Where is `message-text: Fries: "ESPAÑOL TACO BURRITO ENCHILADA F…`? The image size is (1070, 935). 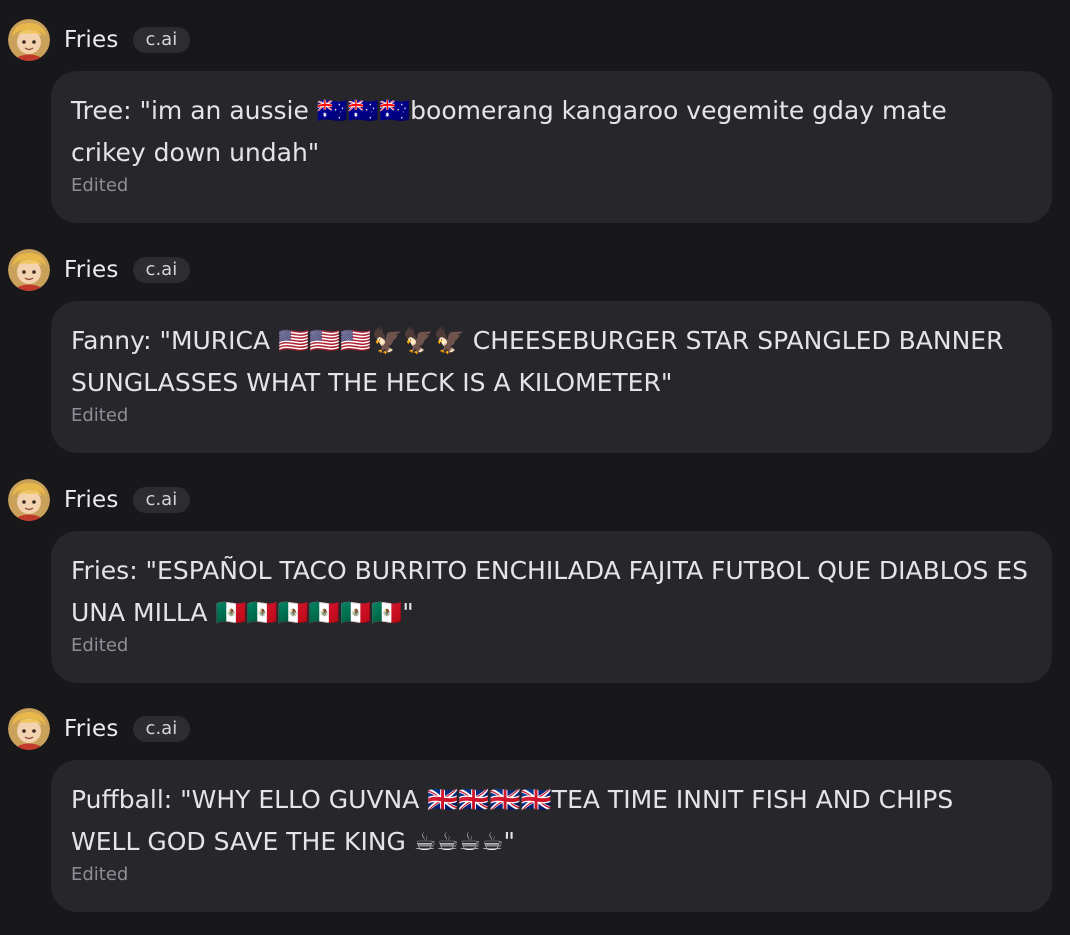 message-text: Fries: "ESPAÑOL TACO BURRITO ENCHILADA F… is located at coordinates (549, 591).